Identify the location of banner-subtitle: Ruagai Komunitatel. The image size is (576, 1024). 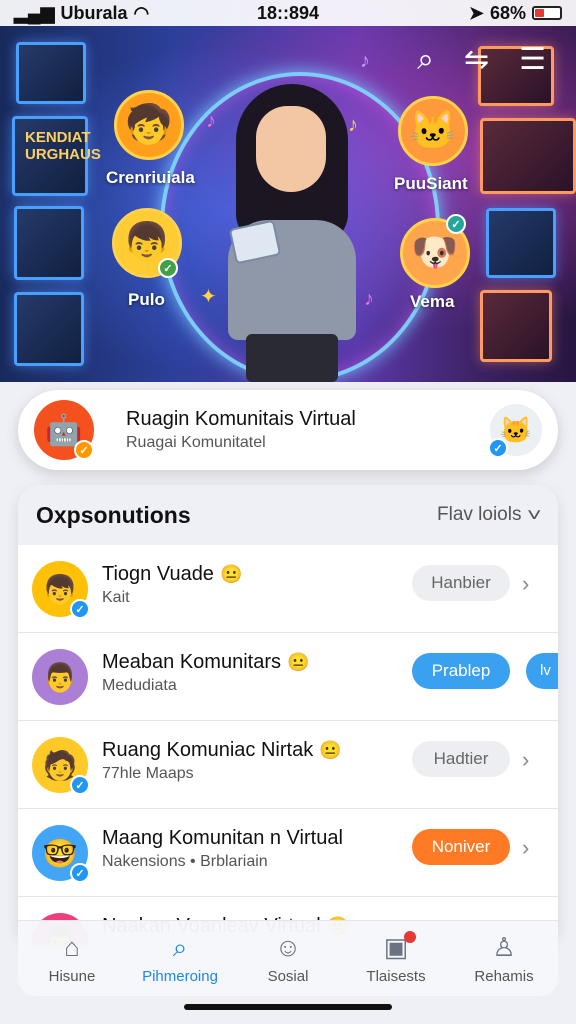
(196, 442).